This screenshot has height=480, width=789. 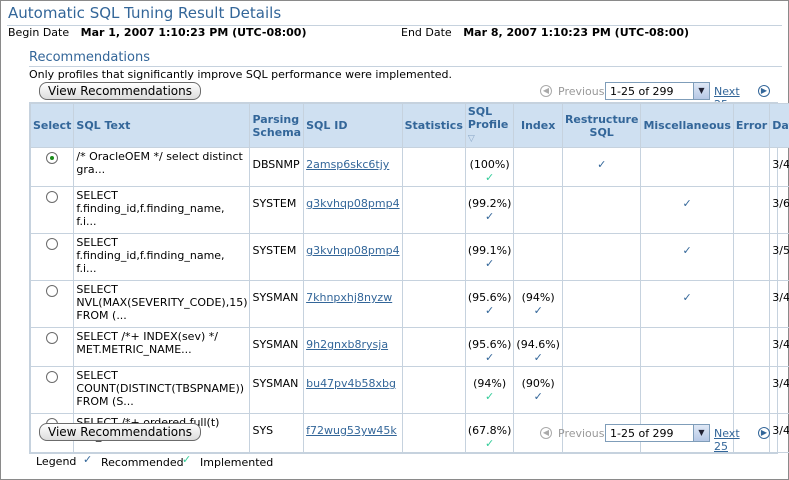 What do you see at coordinates (351, 430) in the screenshot?
I see `sql-id-link: f72wug53yw45k` at bounding box center [351, 430].